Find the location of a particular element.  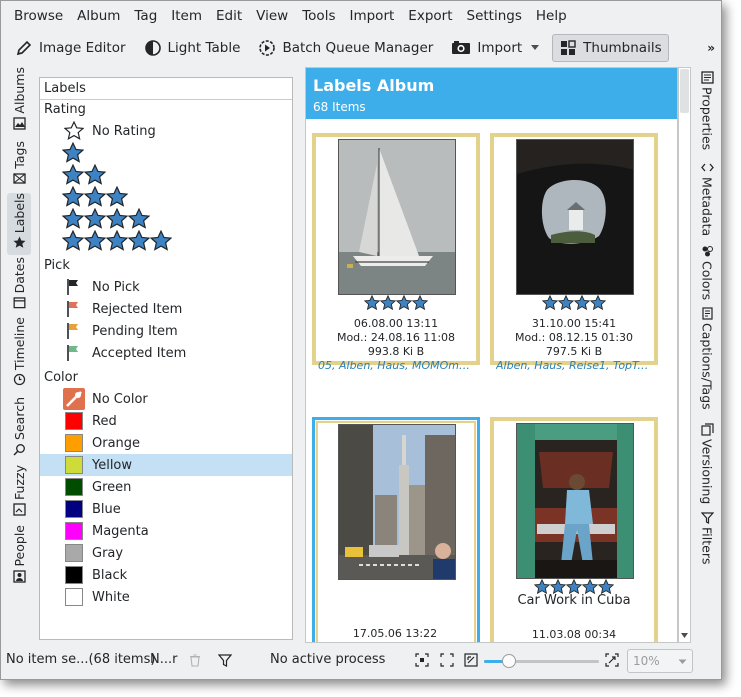

zoom-slider-handle is located at coordinates (509, 661).